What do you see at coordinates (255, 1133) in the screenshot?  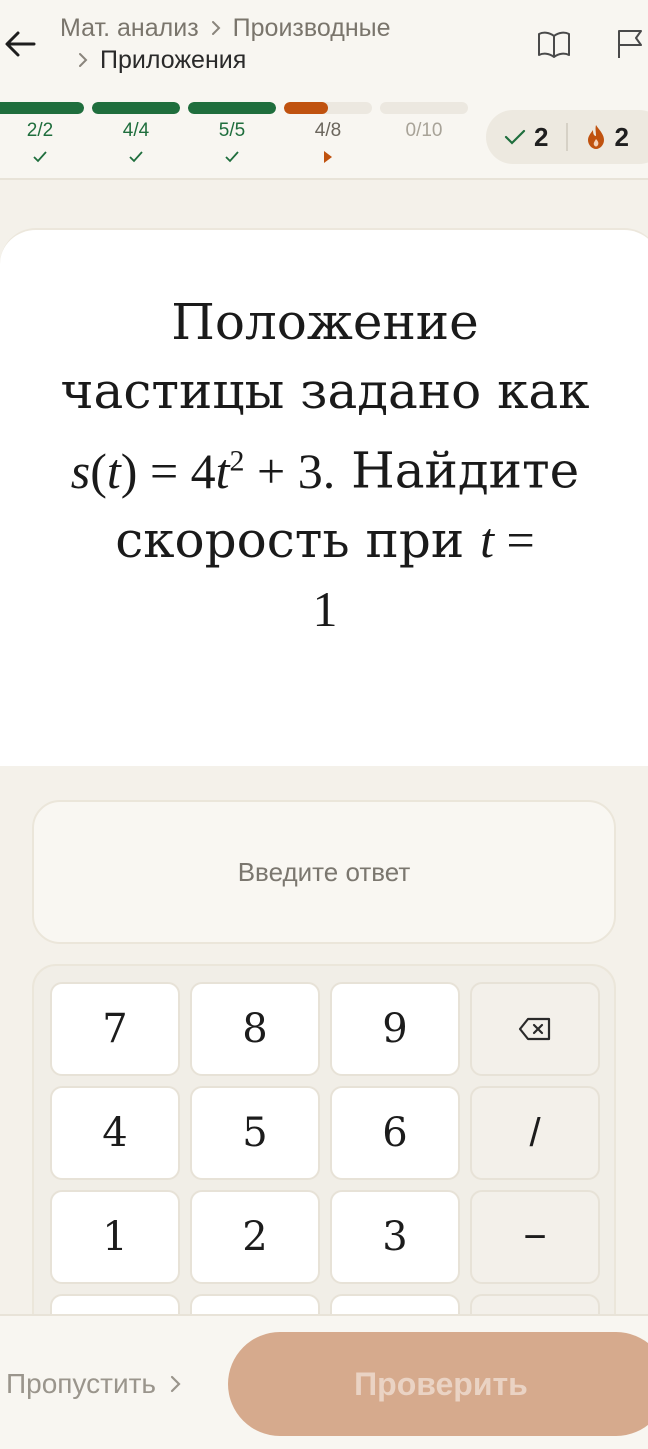 I see `key-5: 5` at bounding box center [255, 1133].